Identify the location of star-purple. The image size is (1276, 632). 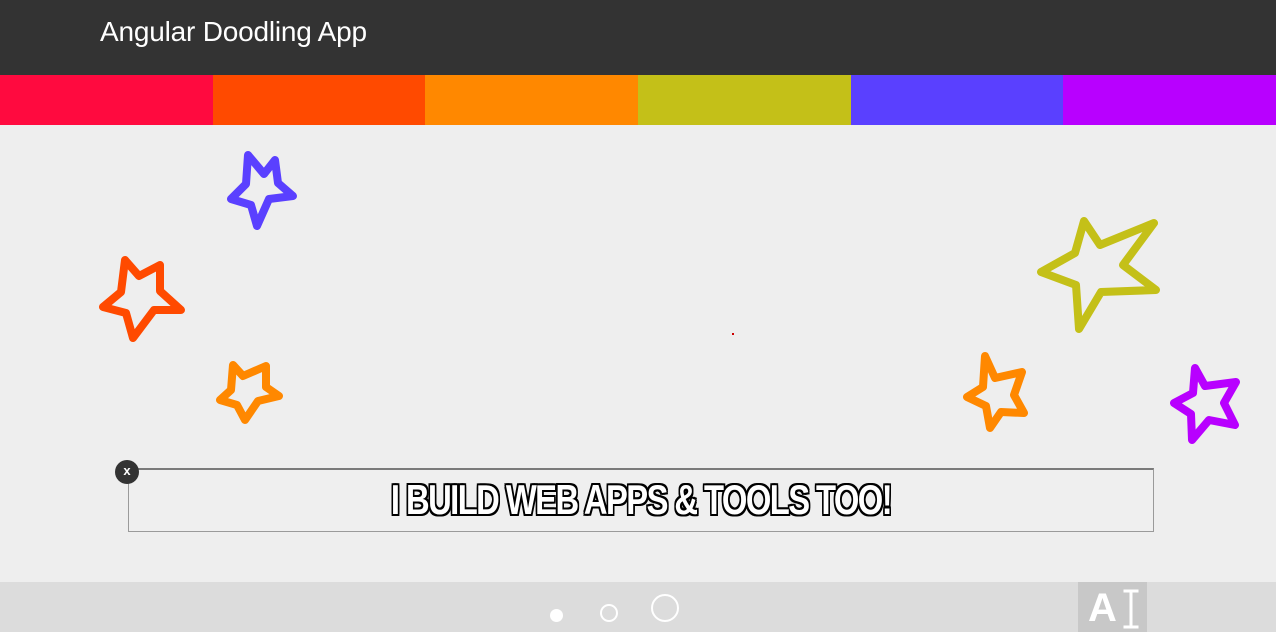
(1205, 404).